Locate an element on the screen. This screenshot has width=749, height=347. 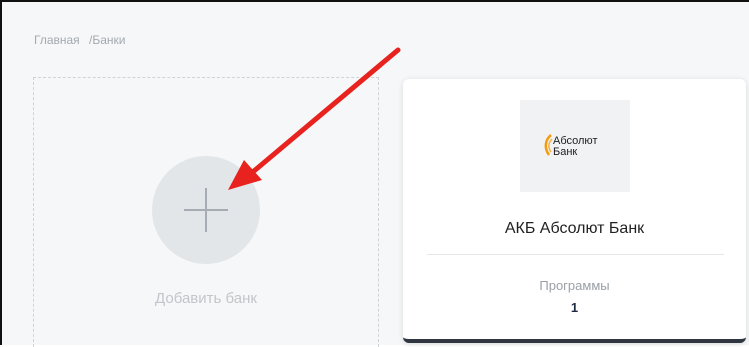
add-bank-label: Добавить банк is located at coordinates (206, 298).